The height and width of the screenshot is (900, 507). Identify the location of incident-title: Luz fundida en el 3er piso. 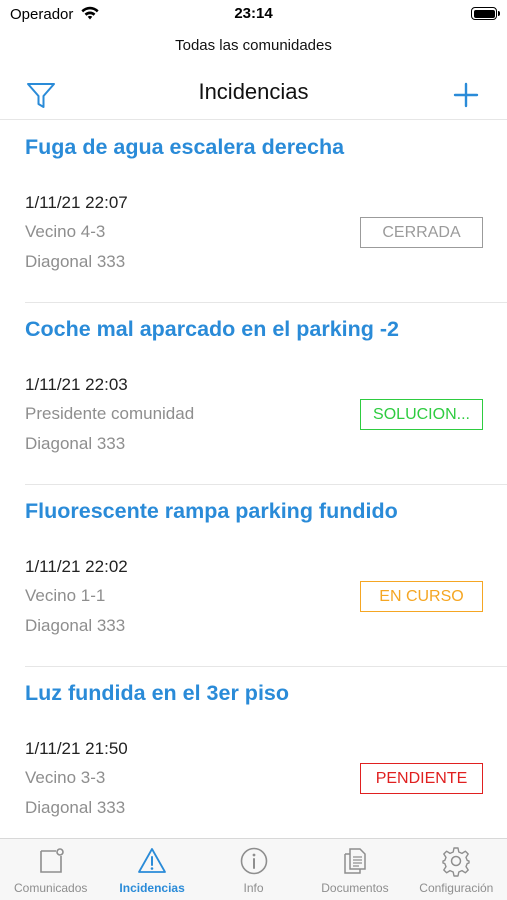
(157, 693).